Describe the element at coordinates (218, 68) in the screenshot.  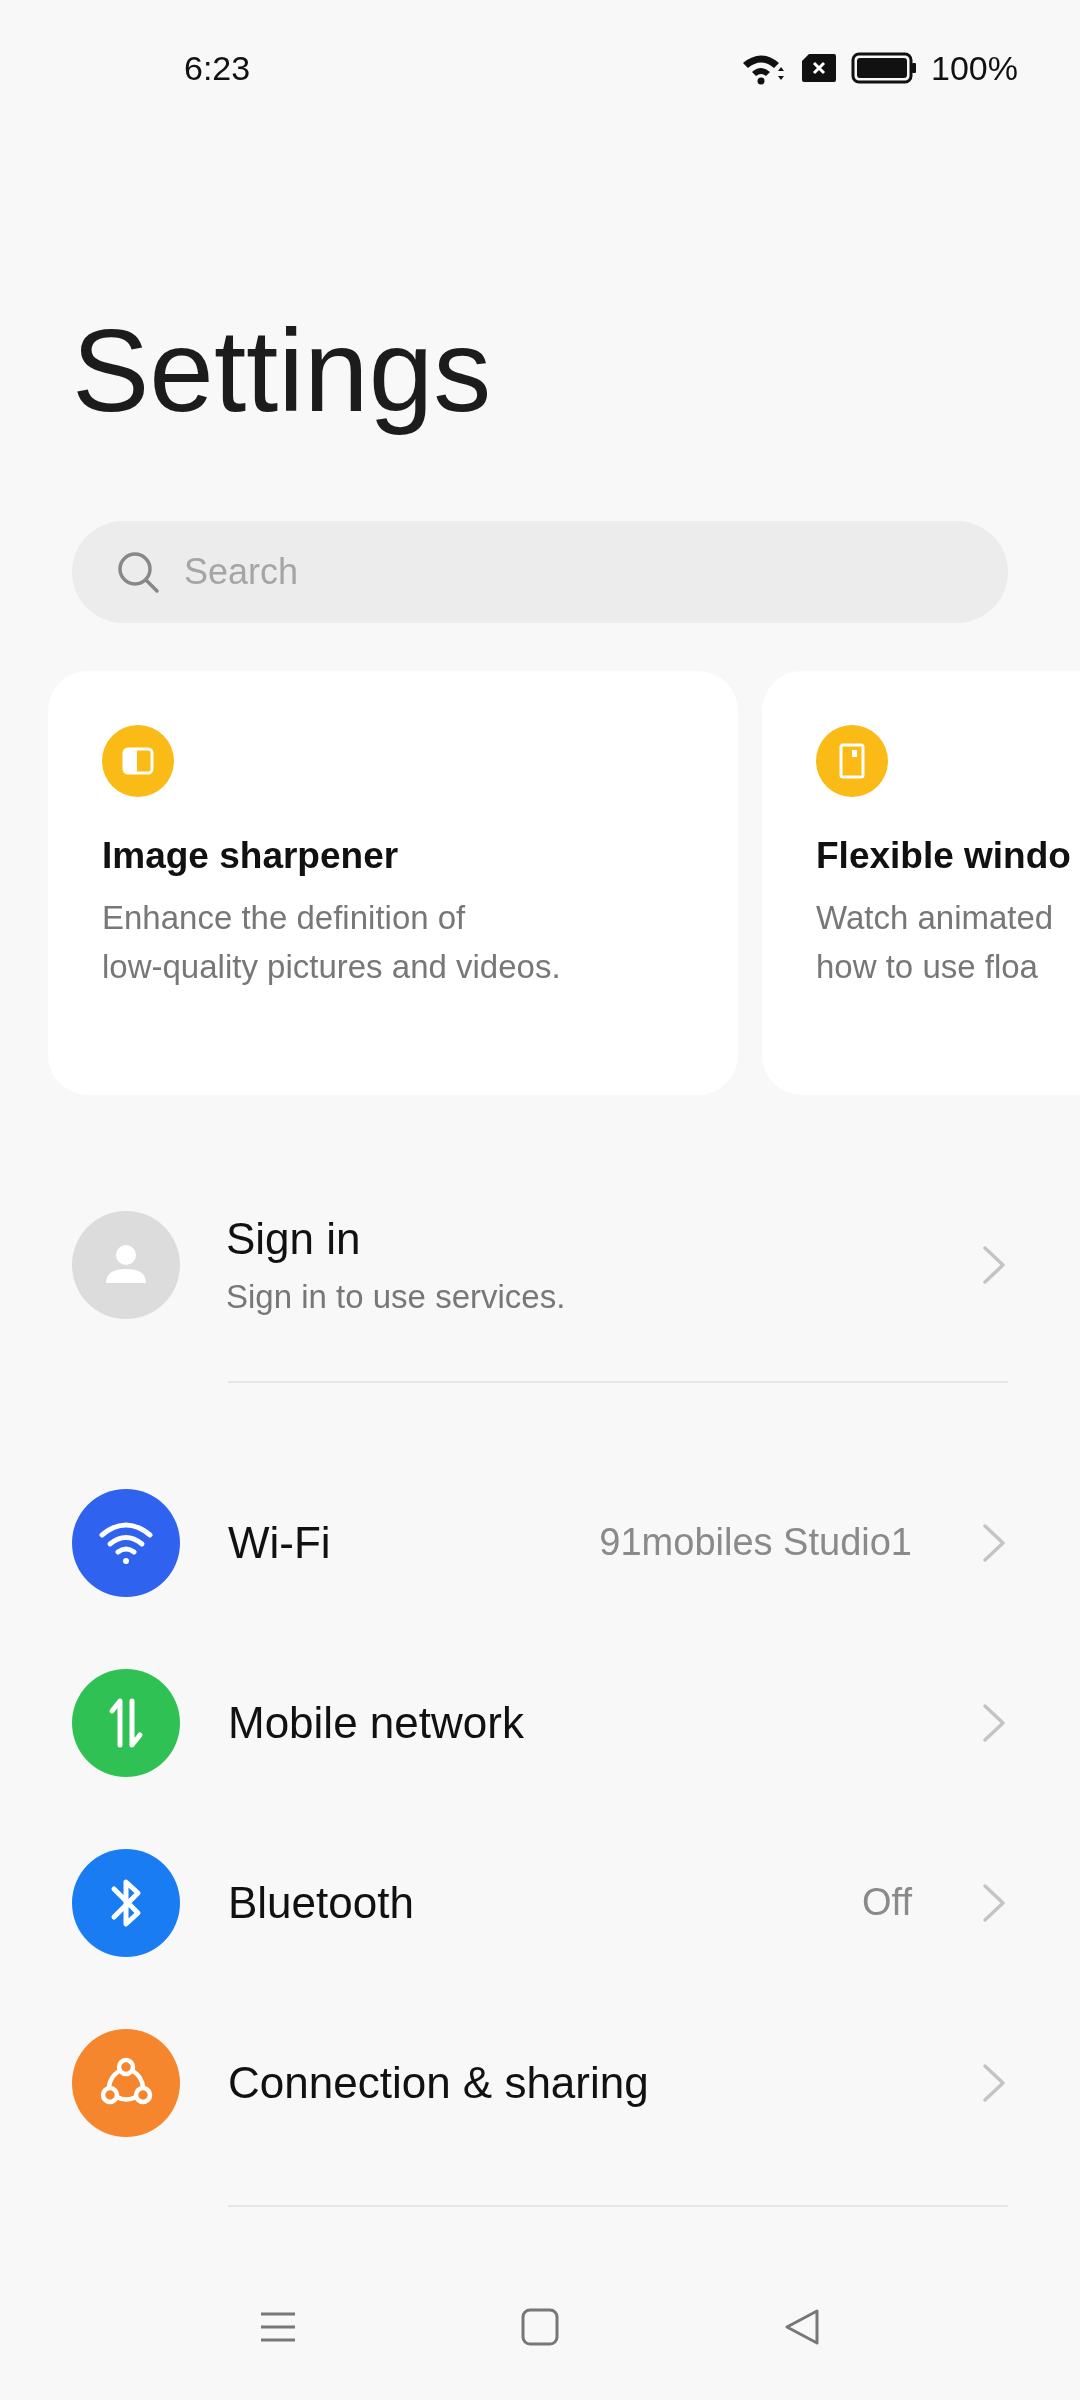
I see `status-time: 6:23` at that location.